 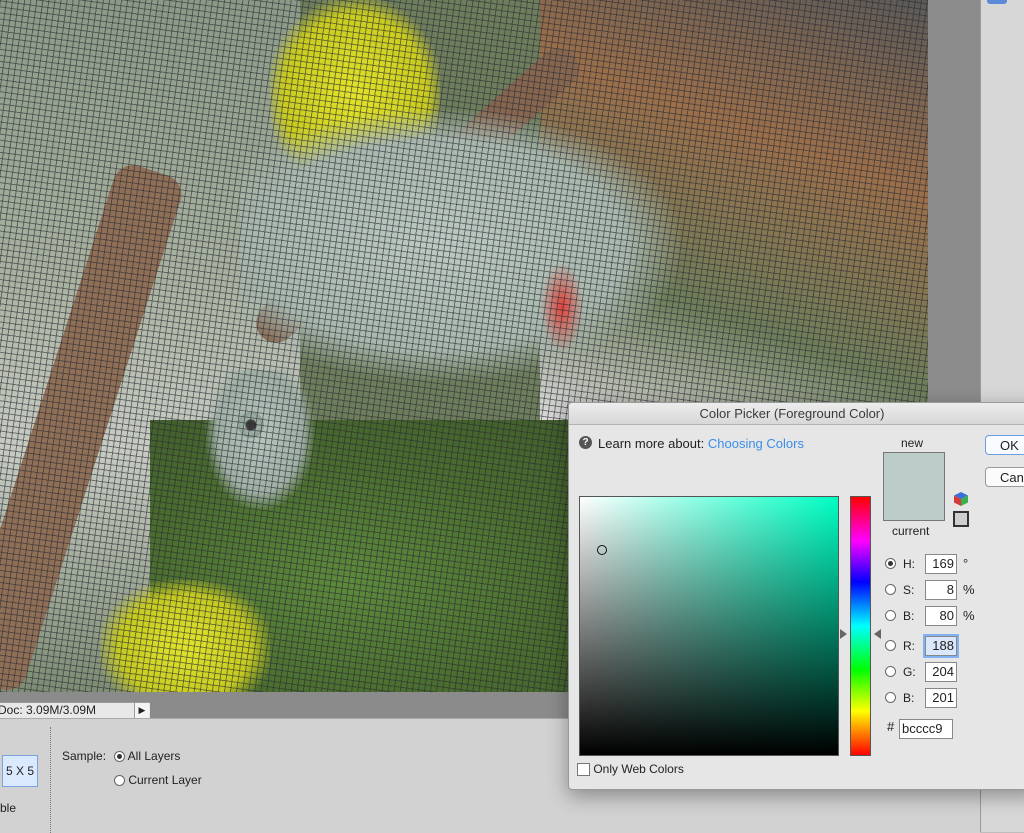 I want to click on blue-label: B:, so click(x=909, y=698).